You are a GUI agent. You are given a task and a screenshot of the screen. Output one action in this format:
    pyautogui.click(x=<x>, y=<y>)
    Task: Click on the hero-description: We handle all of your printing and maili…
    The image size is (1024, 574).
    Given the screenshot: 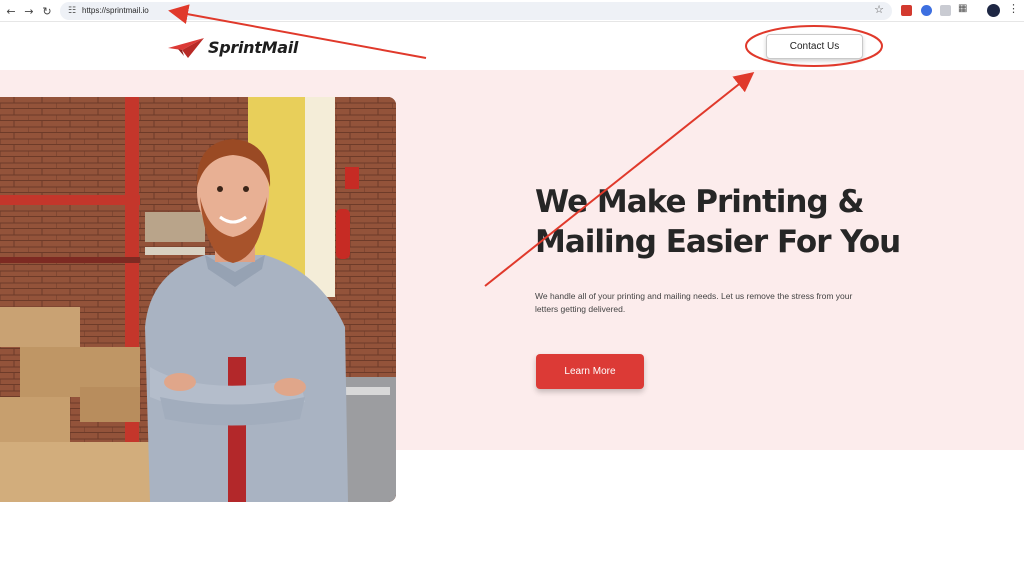 What is the action you would take?
    pyautogui.click(x=694, y=302)
    